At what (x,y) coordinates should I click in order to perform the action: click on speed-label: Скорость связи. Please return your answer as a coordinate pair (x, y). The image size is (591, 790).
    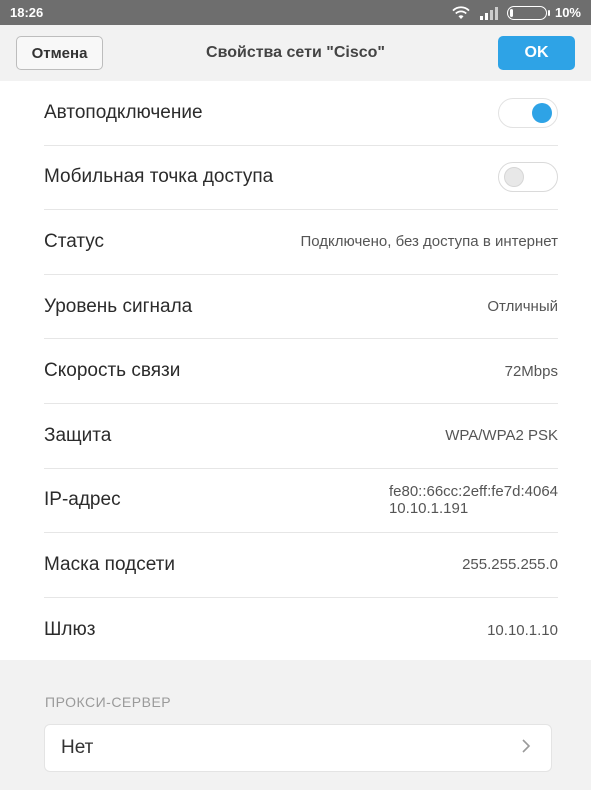
    Looking at the image, I should click on (112, 371).